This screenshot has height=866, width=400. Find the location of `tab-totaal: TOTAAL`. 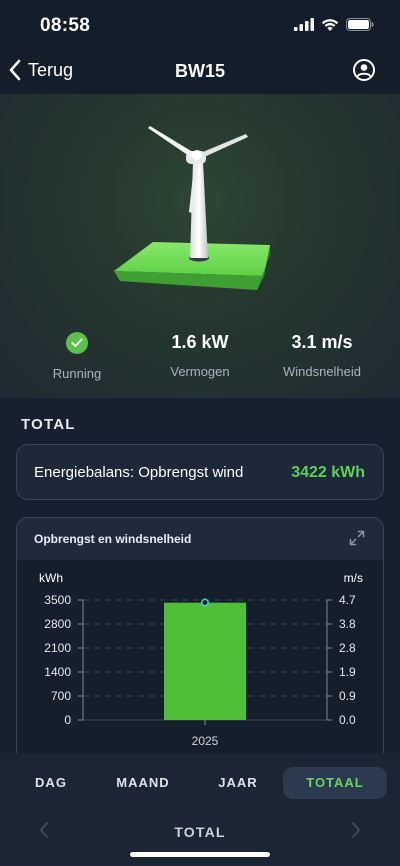

tab-totaal: TOTAAL is located at coordinates (335, 783).